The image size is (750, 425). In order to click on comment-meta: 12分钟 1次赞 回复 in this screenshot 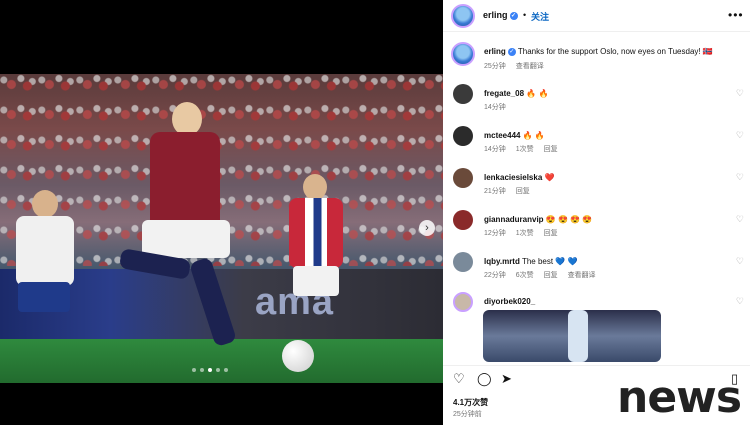, I will do `click(525, 233)`.